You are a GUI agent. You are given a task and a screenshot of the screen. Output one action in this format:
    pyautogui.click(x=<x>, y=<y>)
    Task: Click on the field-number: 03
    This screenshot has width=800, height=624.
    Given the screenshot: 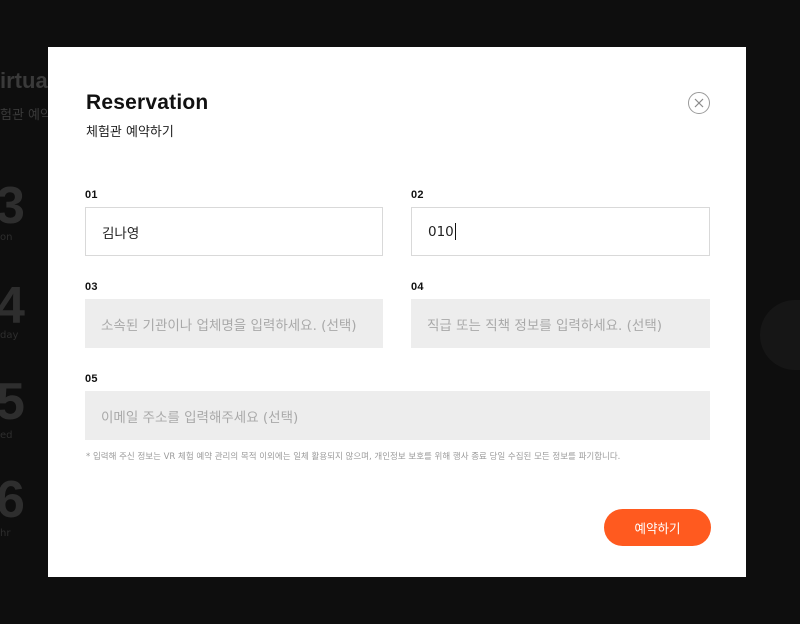 What is the action you would take?
    pyautogui.click(x=91, y=287)
    